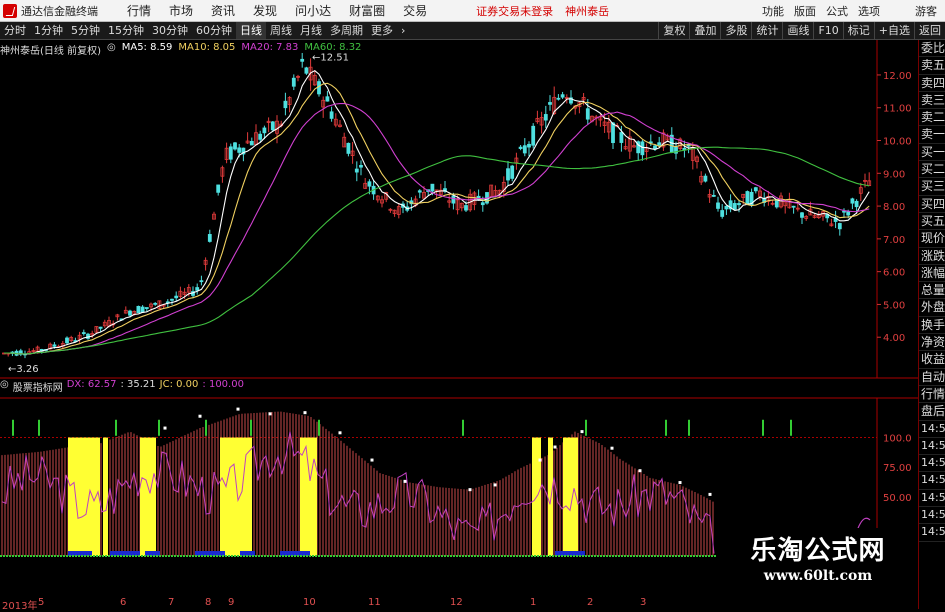 This screenshot has width=945, height=612. I want to click on price-tick-label: 9.00, so click(894, 174).